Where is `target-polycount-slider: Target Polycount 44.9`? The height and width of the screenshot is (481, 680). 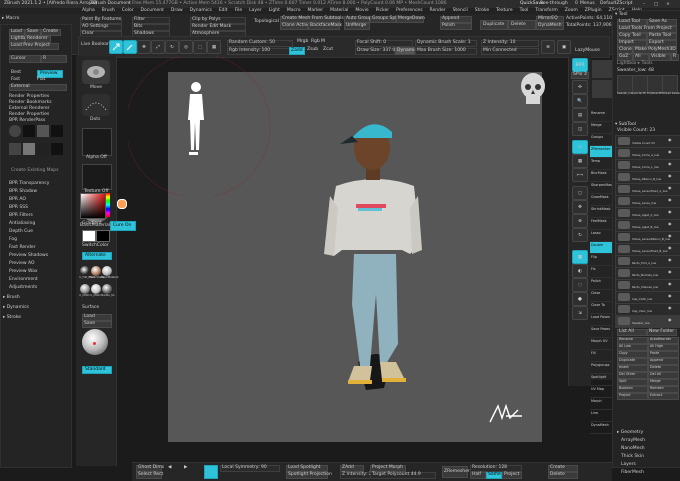
target-polycount-slider: Target Polycount 44.9 is located at coordinates (403, 475).